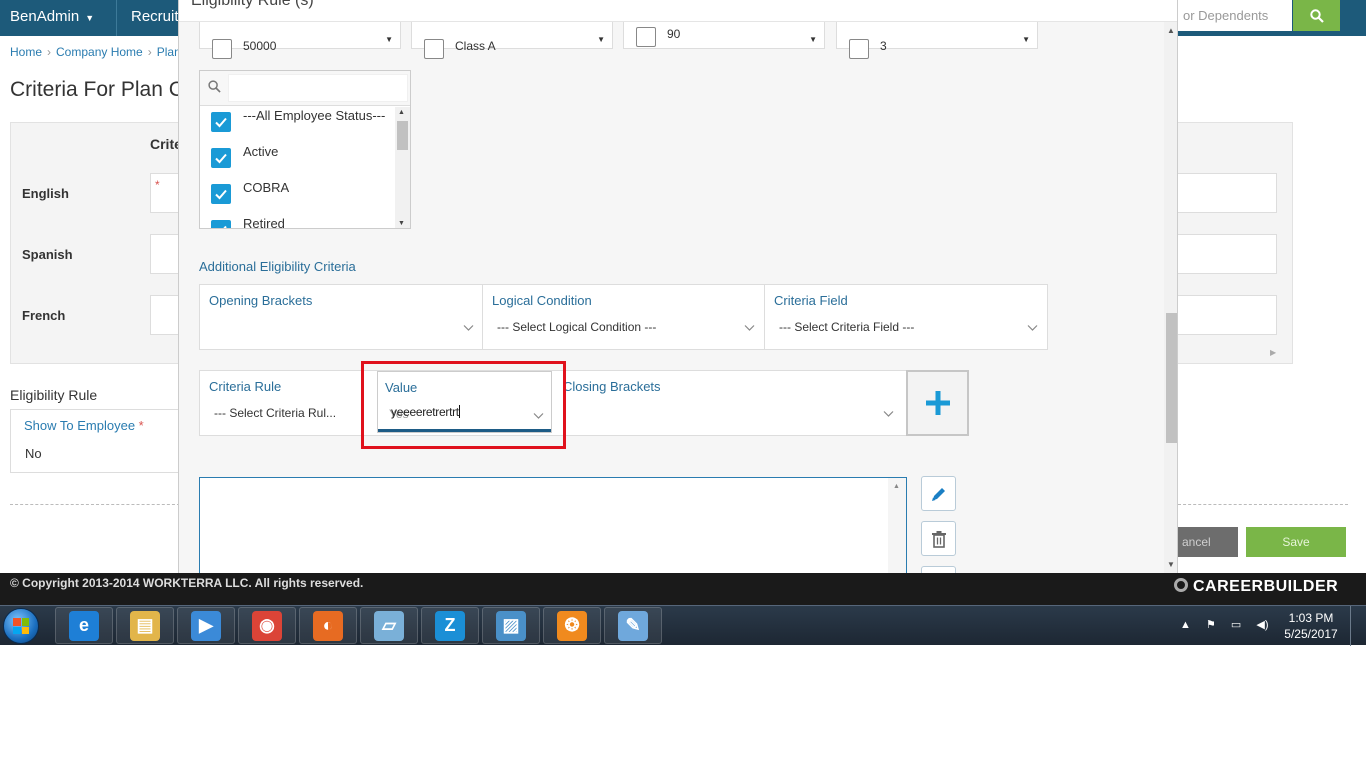 Image resolution: width=1366 pixels, height=768 pixels. What do you see at coordinates (297, 161) in the screenshot?
I see `status-option-active: Active` at bounding box center [297, 161].